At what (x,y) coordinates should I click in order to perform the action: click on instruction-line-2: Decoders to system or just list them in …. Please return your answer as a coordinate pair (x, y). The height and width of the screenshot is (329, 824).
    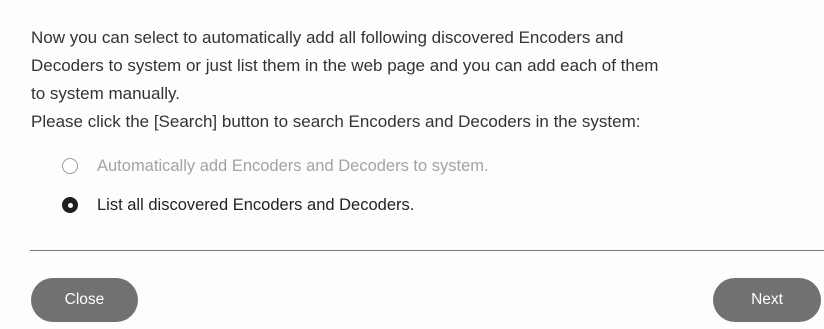
    Looking at the image, I should click on (345, 65).